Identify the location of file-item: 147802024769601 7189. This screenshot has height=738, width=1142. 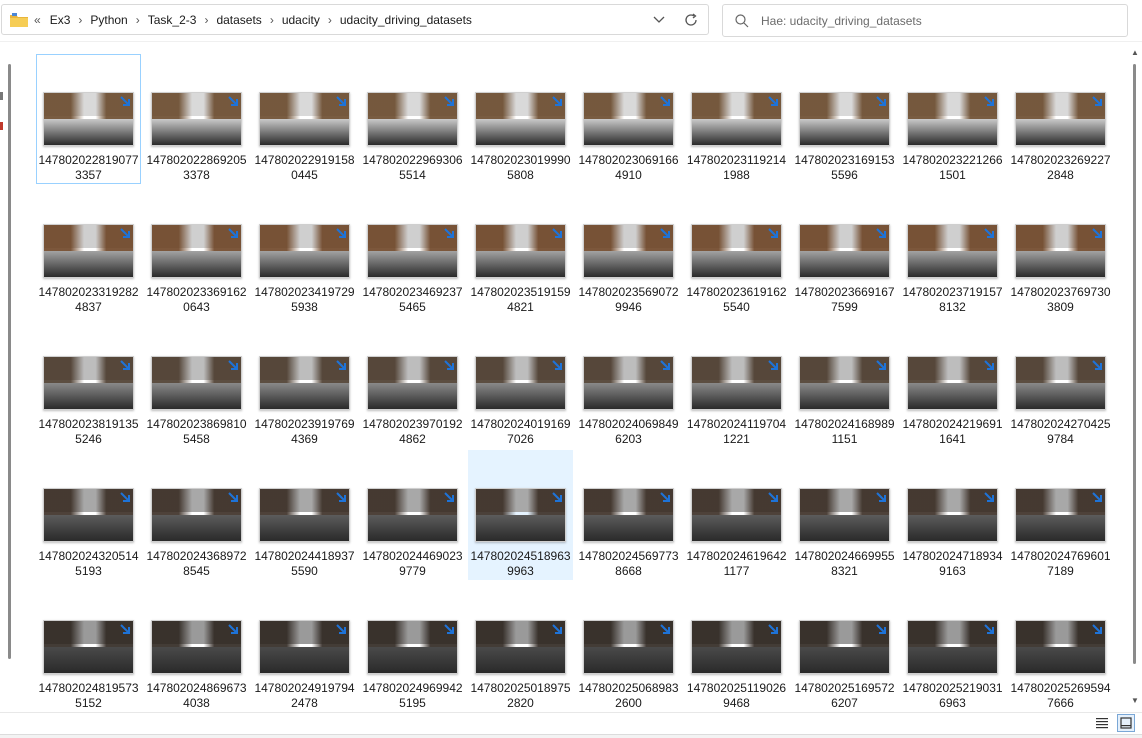
(1060, 515).